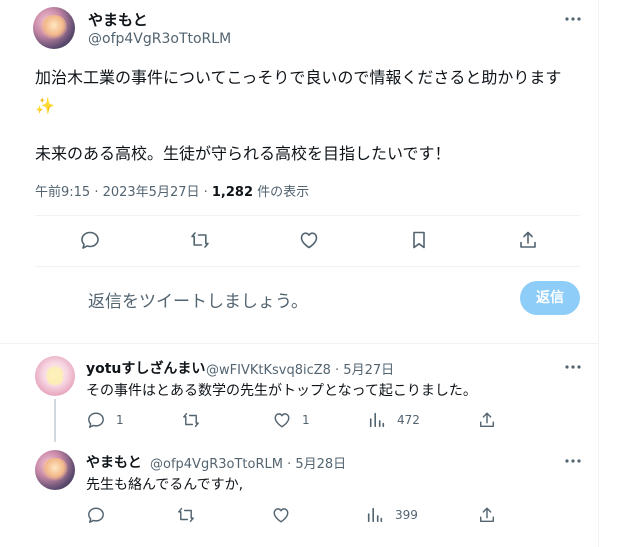 This screenshot has height=547, width=620. Describe the element at coordinates (120, 420) in the screenshot. I see `reply-count: 1` at that location.